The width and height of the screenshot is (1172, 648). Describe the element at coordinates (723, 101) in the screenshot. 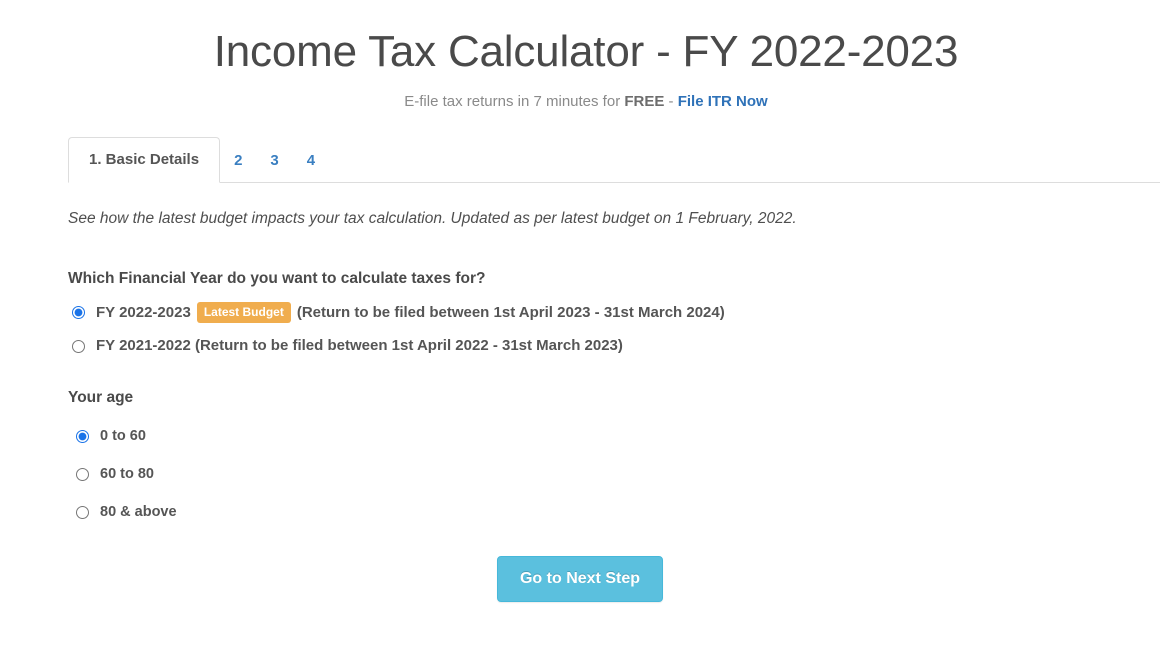

I see `file-itr-now-link: File ITR Now` at that location.